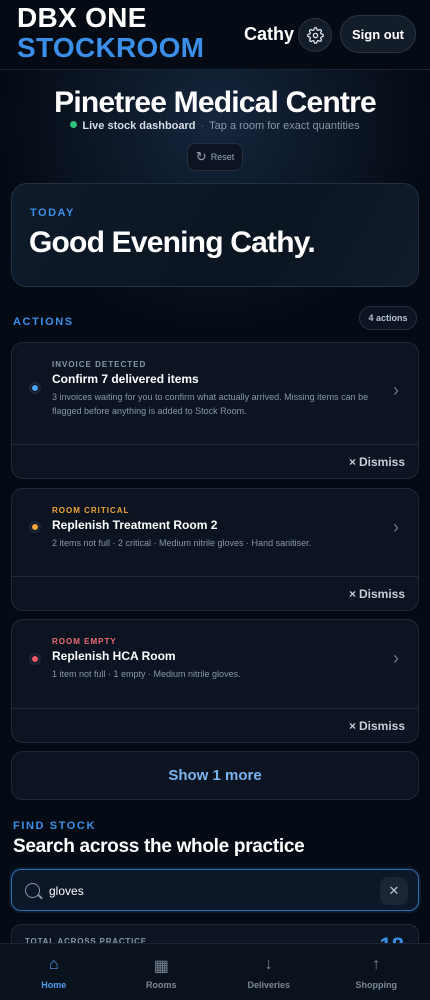 The image size is (430, 1000). I want to click on nav-shopping: ↑ Shopping, so click(376, 972).